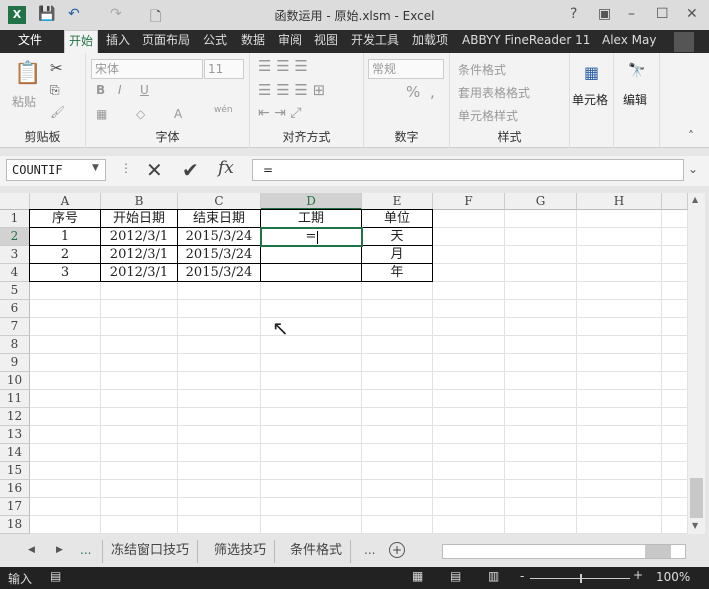 The width and height of the screenshot is (709, 589). Describe the element at coordinates (397, 254) in the screenshot. I see `table-cell: 月` at that location.